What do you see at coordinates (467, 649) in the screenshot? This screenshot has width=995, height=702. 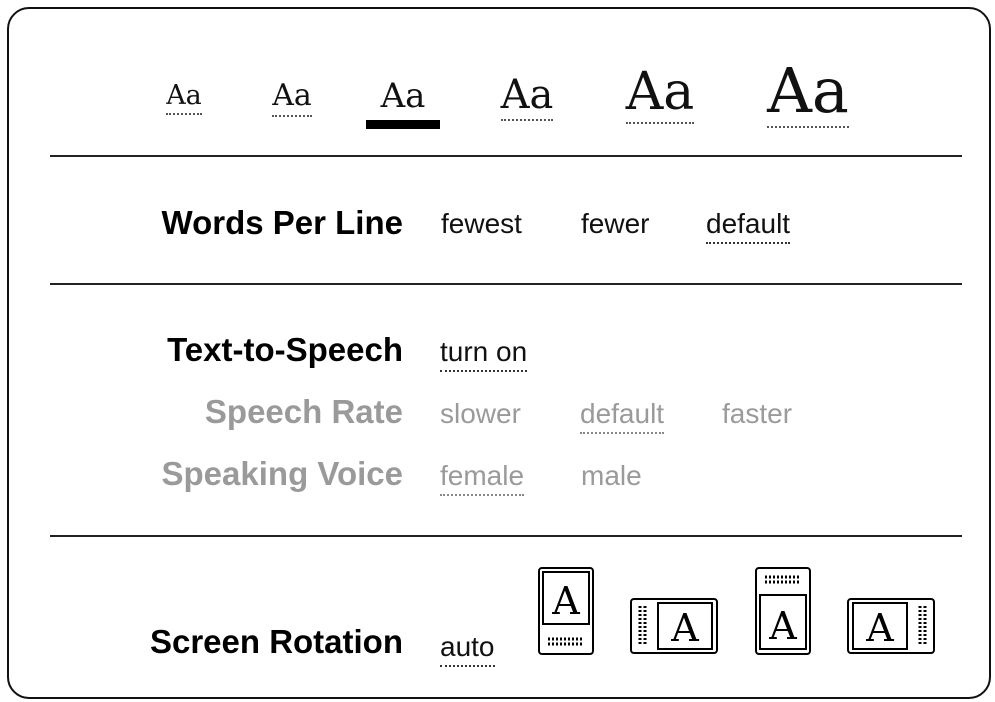 I see `rotation-auto: auto` at bounding box center [467, 649].